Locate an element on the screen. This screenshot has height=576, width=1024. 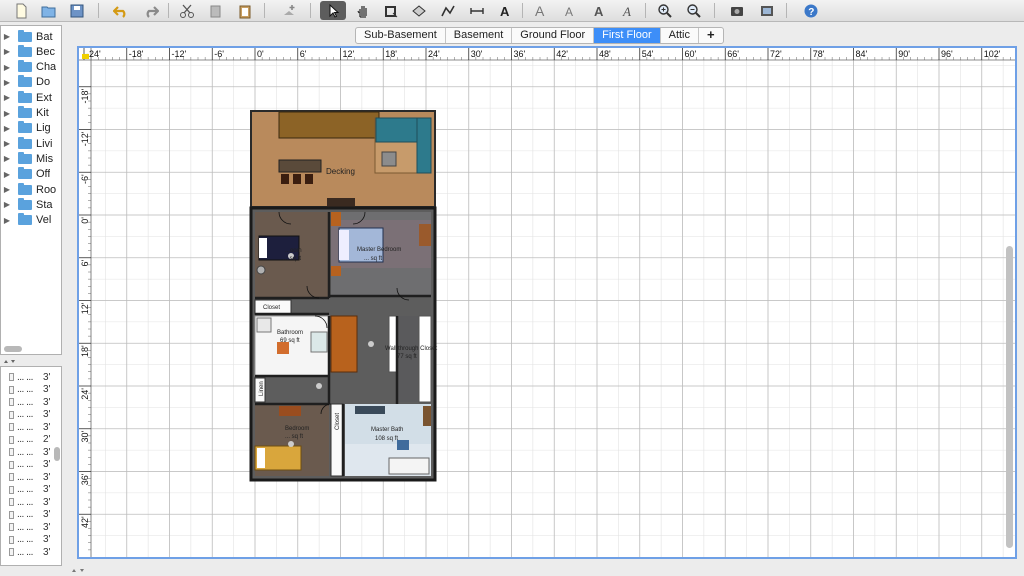
text-smaller-icon: A is located at coordinates (570, 10).